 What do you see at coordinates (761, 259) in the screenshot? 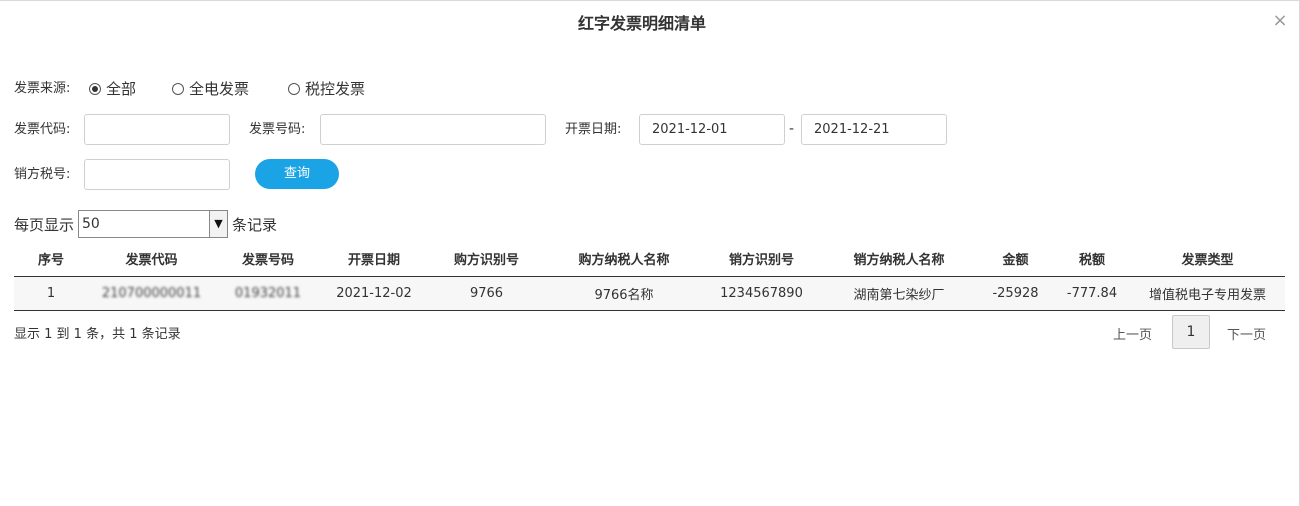
I see `column-header-seller-id: 销方识别号` at bounding box center [761, 259].